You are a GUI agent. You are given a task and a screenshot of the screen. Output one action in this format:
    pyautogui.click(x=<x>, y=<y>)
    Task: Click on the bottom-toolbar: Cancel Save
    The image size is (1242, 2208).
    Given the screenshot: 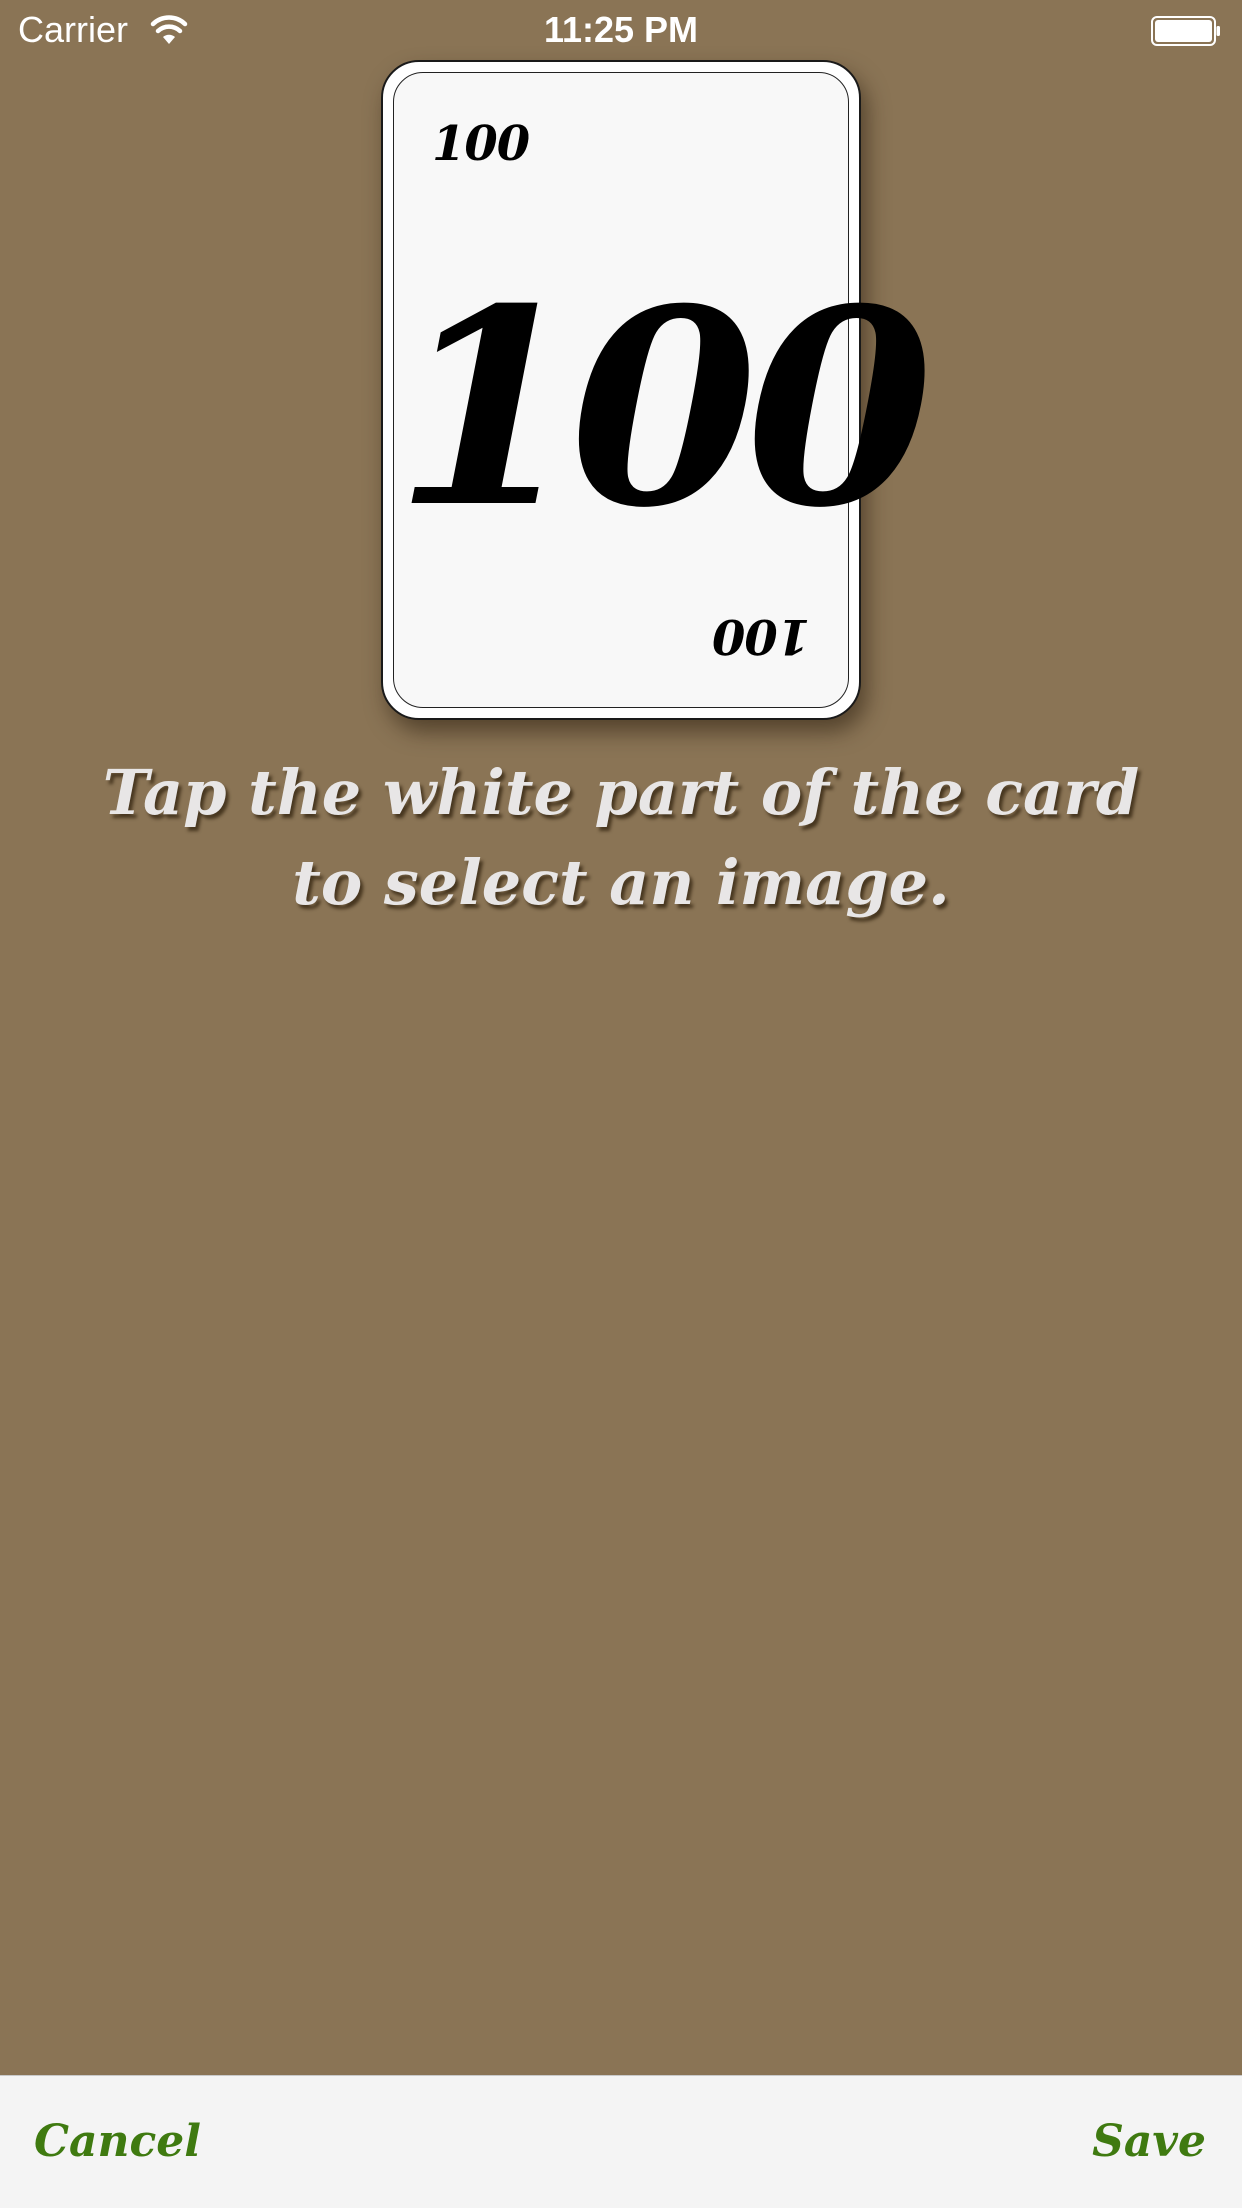 What is the action you would take?
    pyautogui.click(x=621, y=2141)
    